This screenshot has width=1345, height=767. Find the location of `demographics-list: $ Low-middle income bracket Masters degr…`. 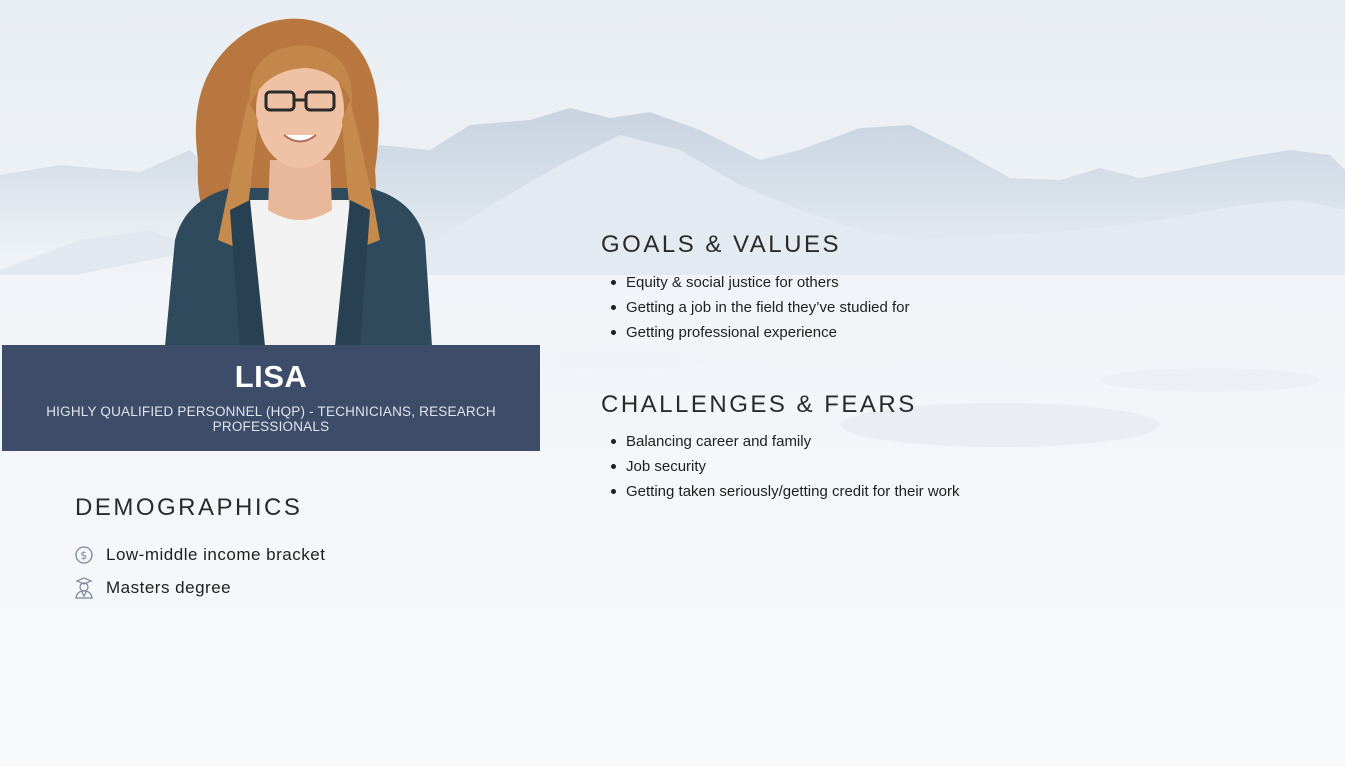

demographics-list: $ Low-middle income bracket Masters degr… is located at coordinates (198, 571).